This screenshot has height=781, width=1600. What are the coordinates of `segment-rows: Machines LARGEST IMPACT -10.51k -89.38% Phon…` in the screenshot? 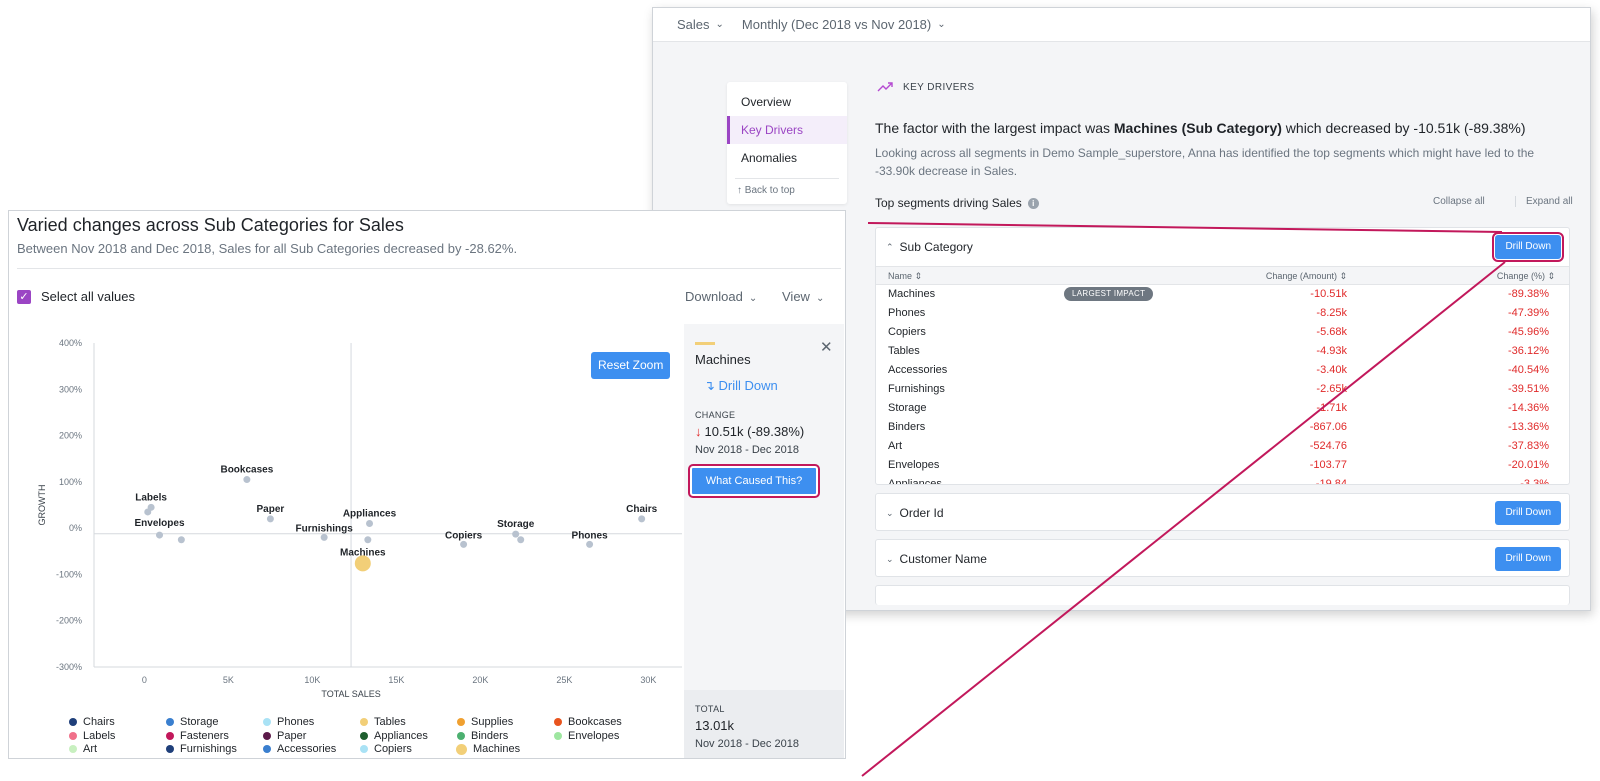 It's located at (1222, 385).